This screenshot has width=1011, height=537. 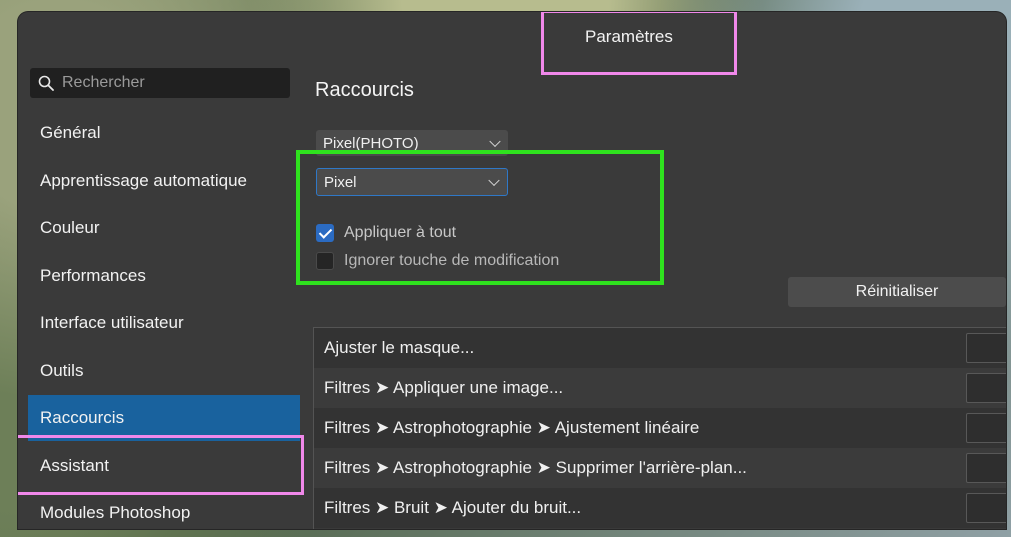 What do you see at coordinates (115, 512) in the screenshot?
I see `sidebar-item-label: Modules Photoshop` at bounding box center [115, 512].